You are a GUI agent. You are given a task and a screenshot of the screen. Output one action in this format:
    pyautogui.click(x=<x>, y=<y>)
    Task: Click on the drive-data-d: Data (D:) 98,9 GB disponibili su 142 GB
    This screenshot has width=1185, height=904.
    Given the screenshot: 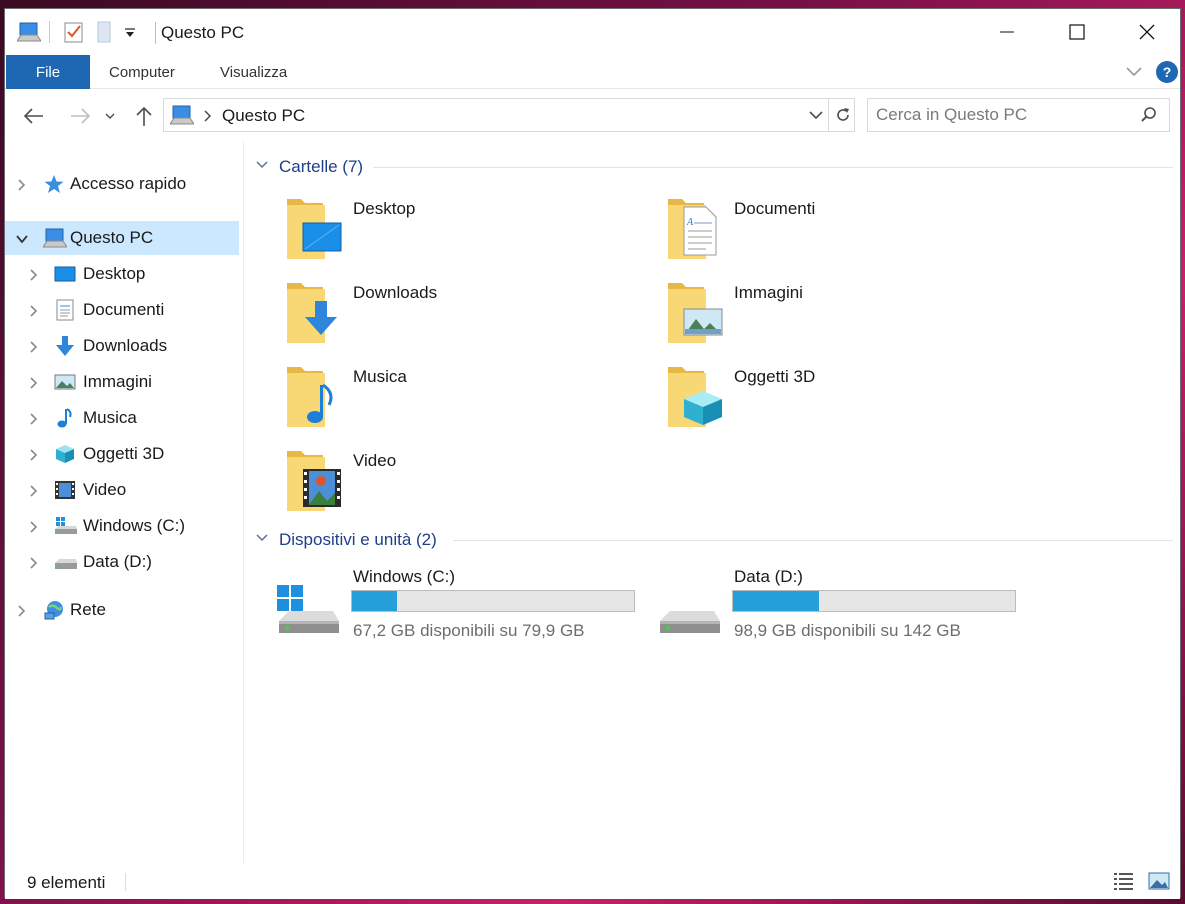 What is the action you would take?
    pyautogui.click(x=843, y=607)
    